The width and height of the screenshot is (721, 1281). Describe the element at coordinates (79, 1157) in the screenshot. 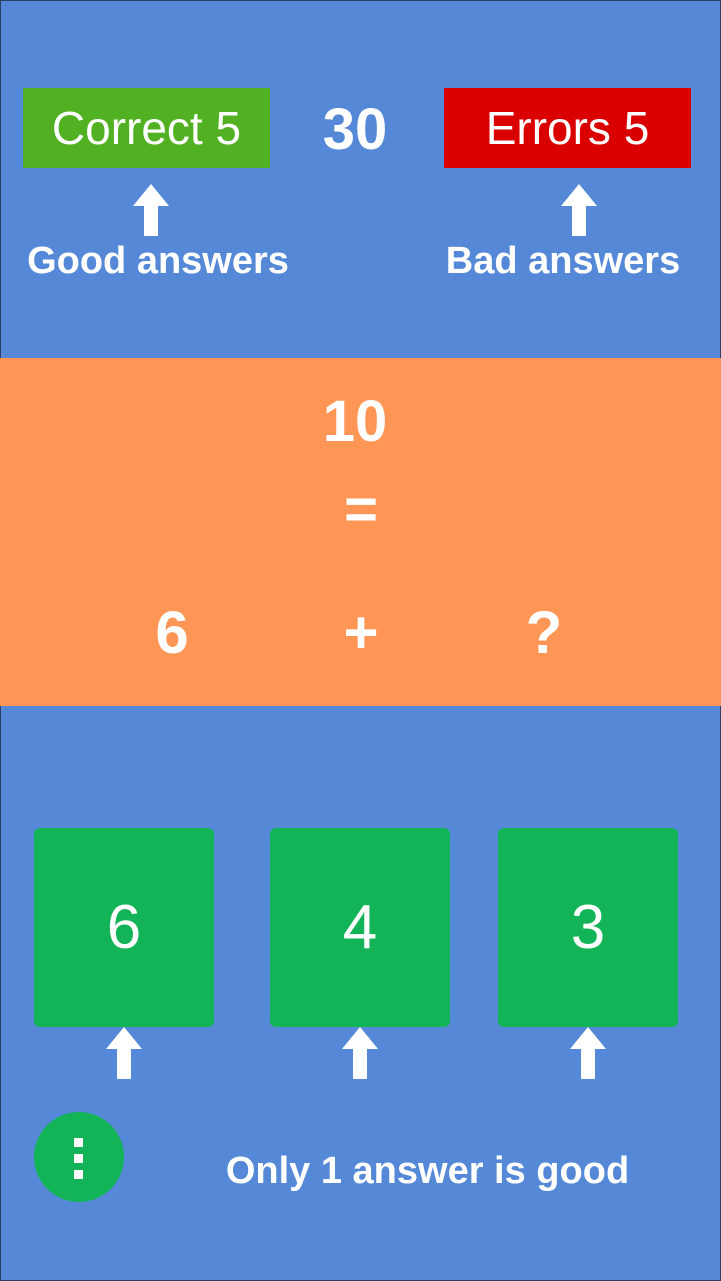

I see `menu-button` at that location.